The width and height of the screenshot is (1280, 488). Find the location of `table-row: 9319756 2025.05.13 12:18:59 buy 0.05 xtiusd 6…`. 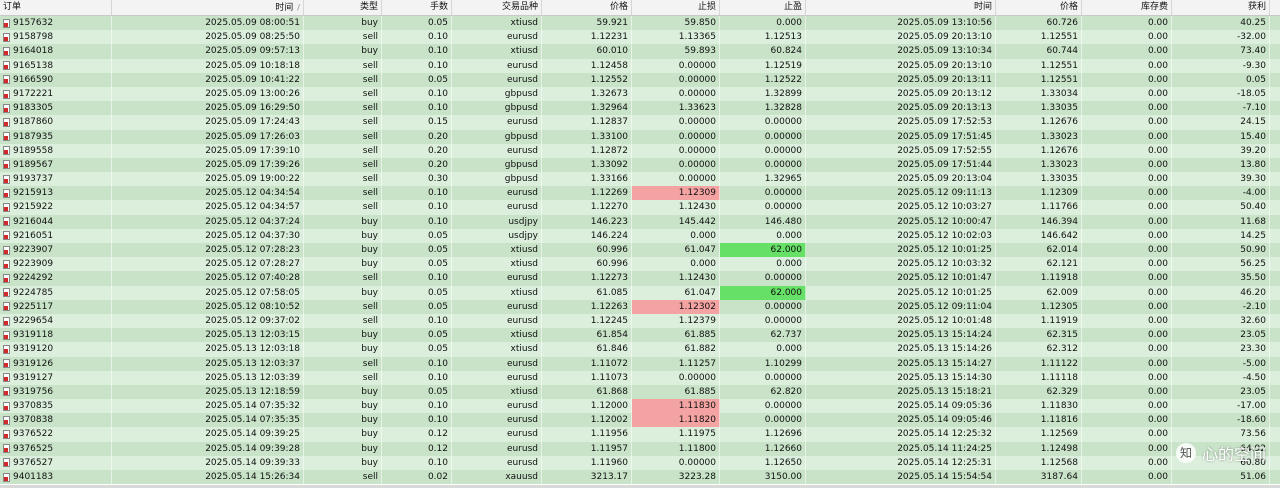

table-row: 9319756 2025.05.13 12:18:59 buy 0.05 xtiusd 6… is located at coordinates (640, 392).